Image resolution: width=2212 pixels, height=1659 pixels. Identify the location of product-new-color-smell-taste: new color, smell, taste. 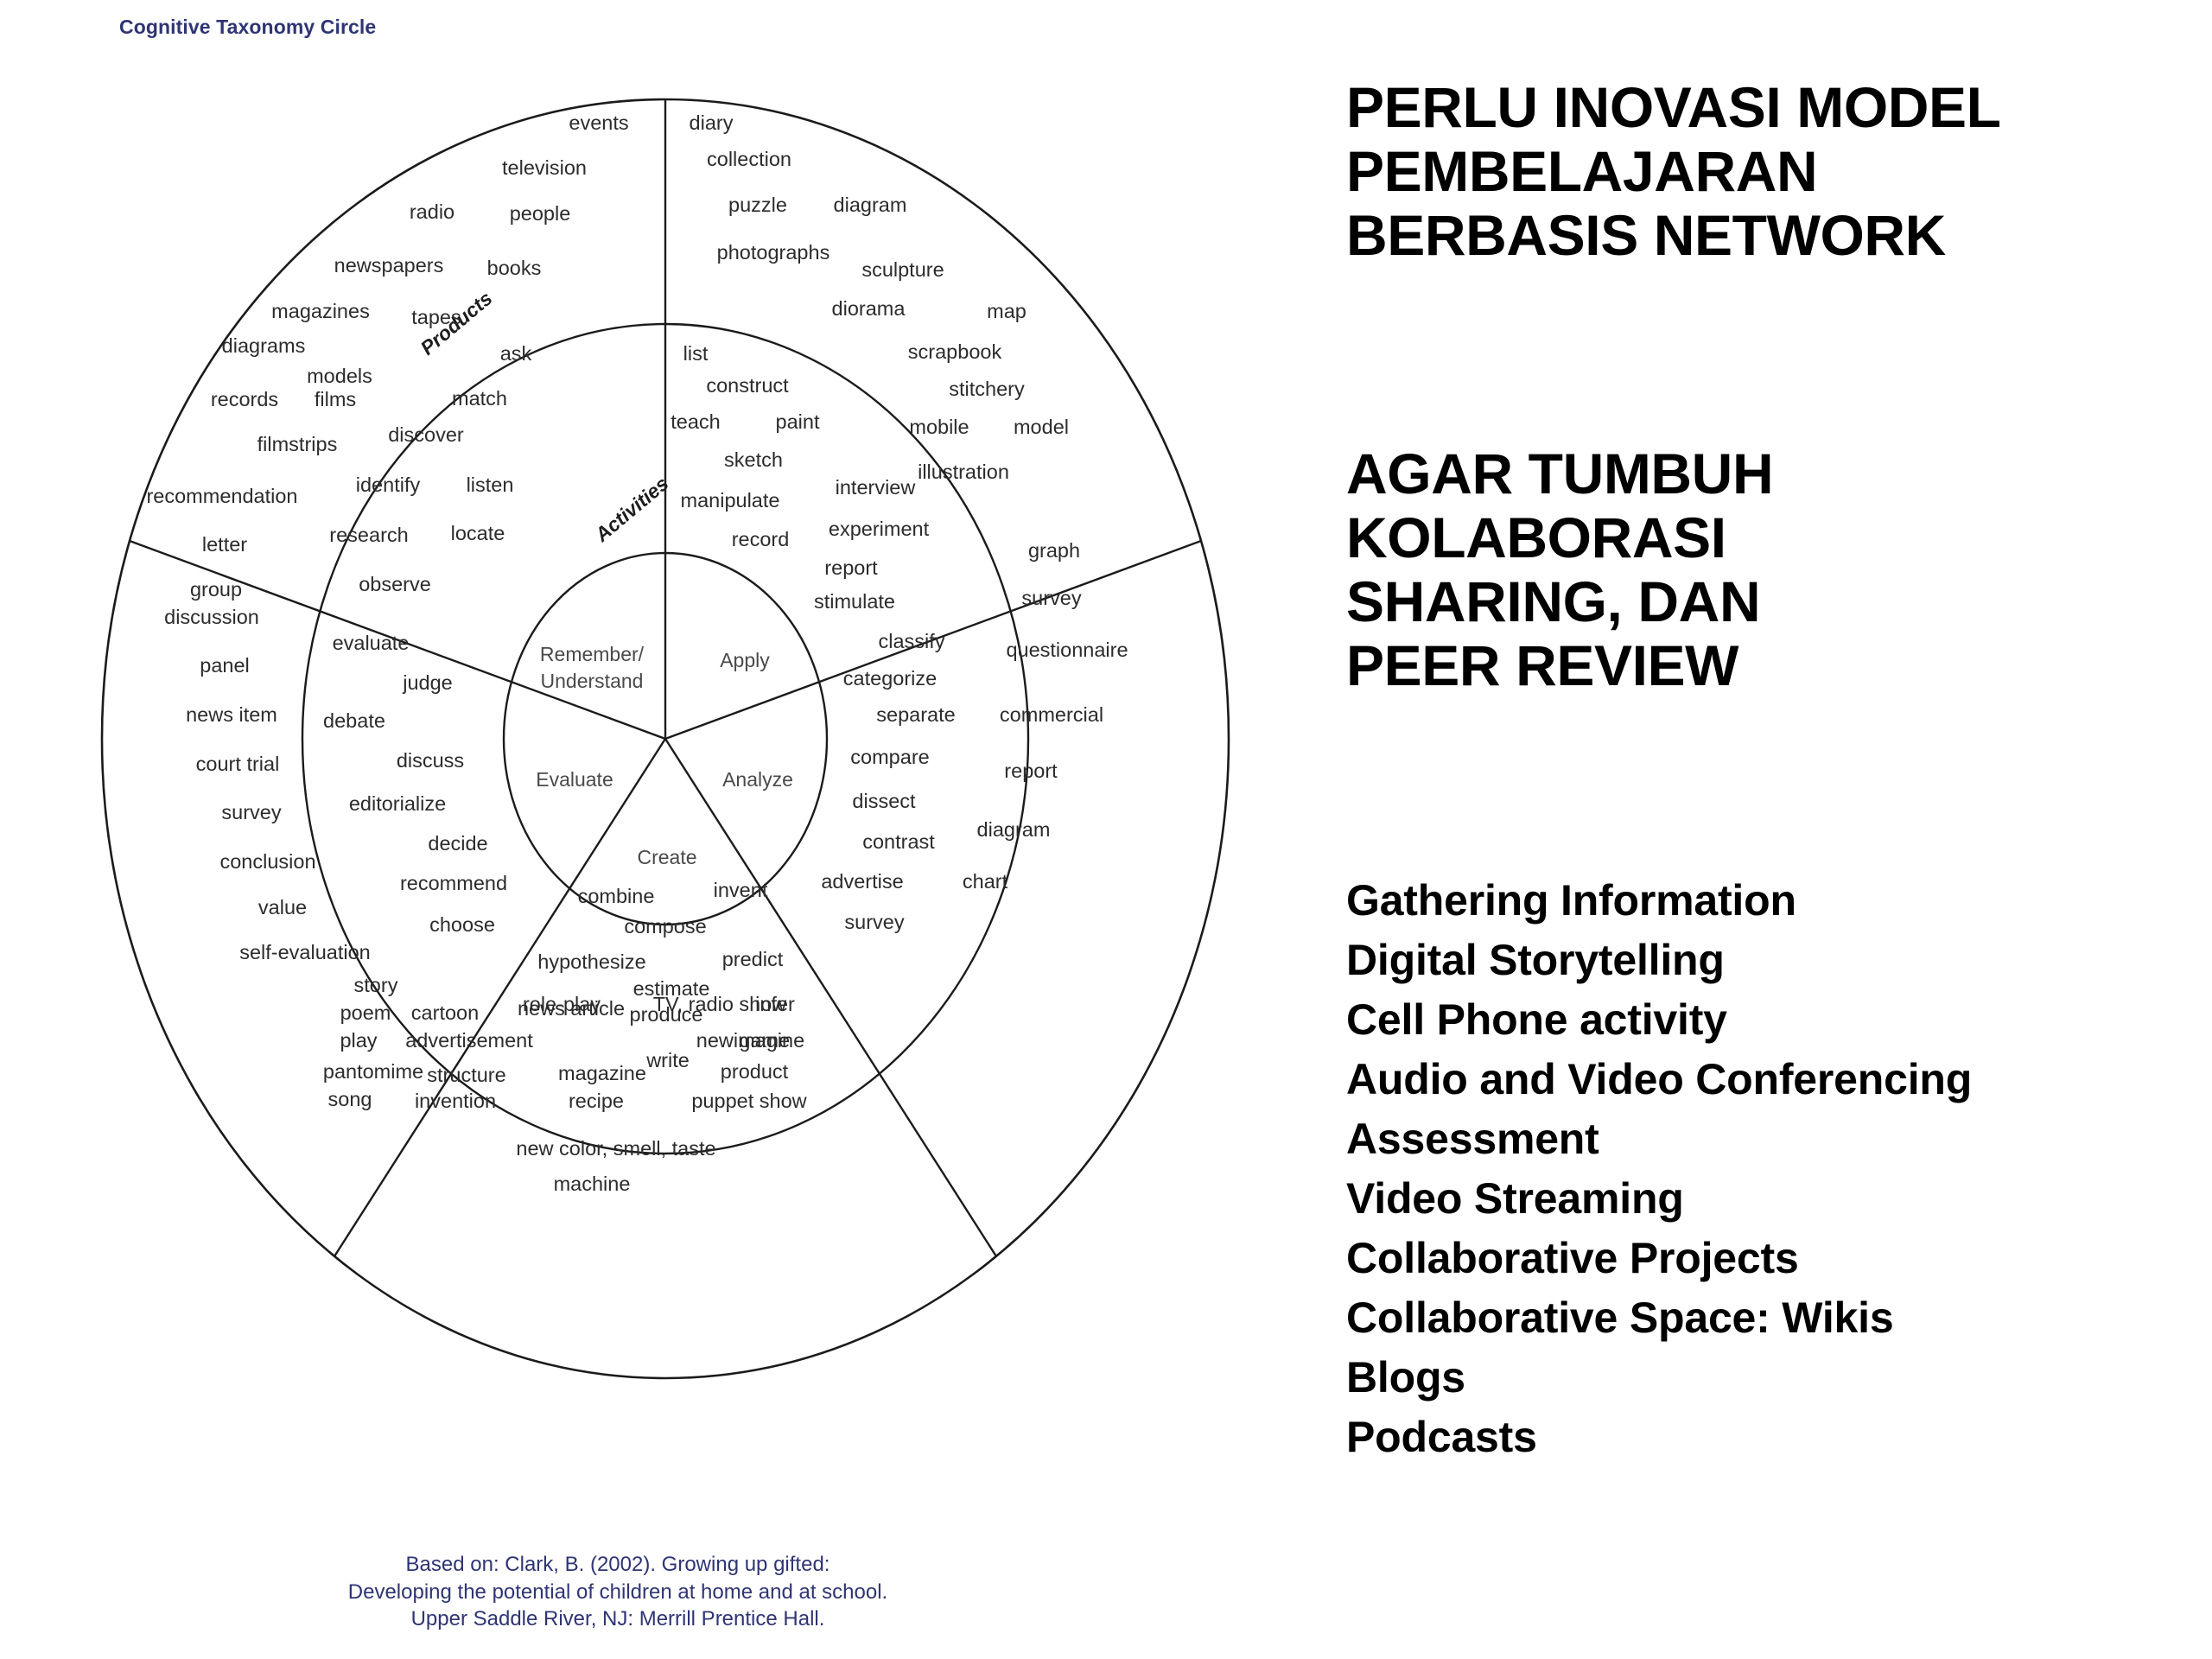
(615, 1148).